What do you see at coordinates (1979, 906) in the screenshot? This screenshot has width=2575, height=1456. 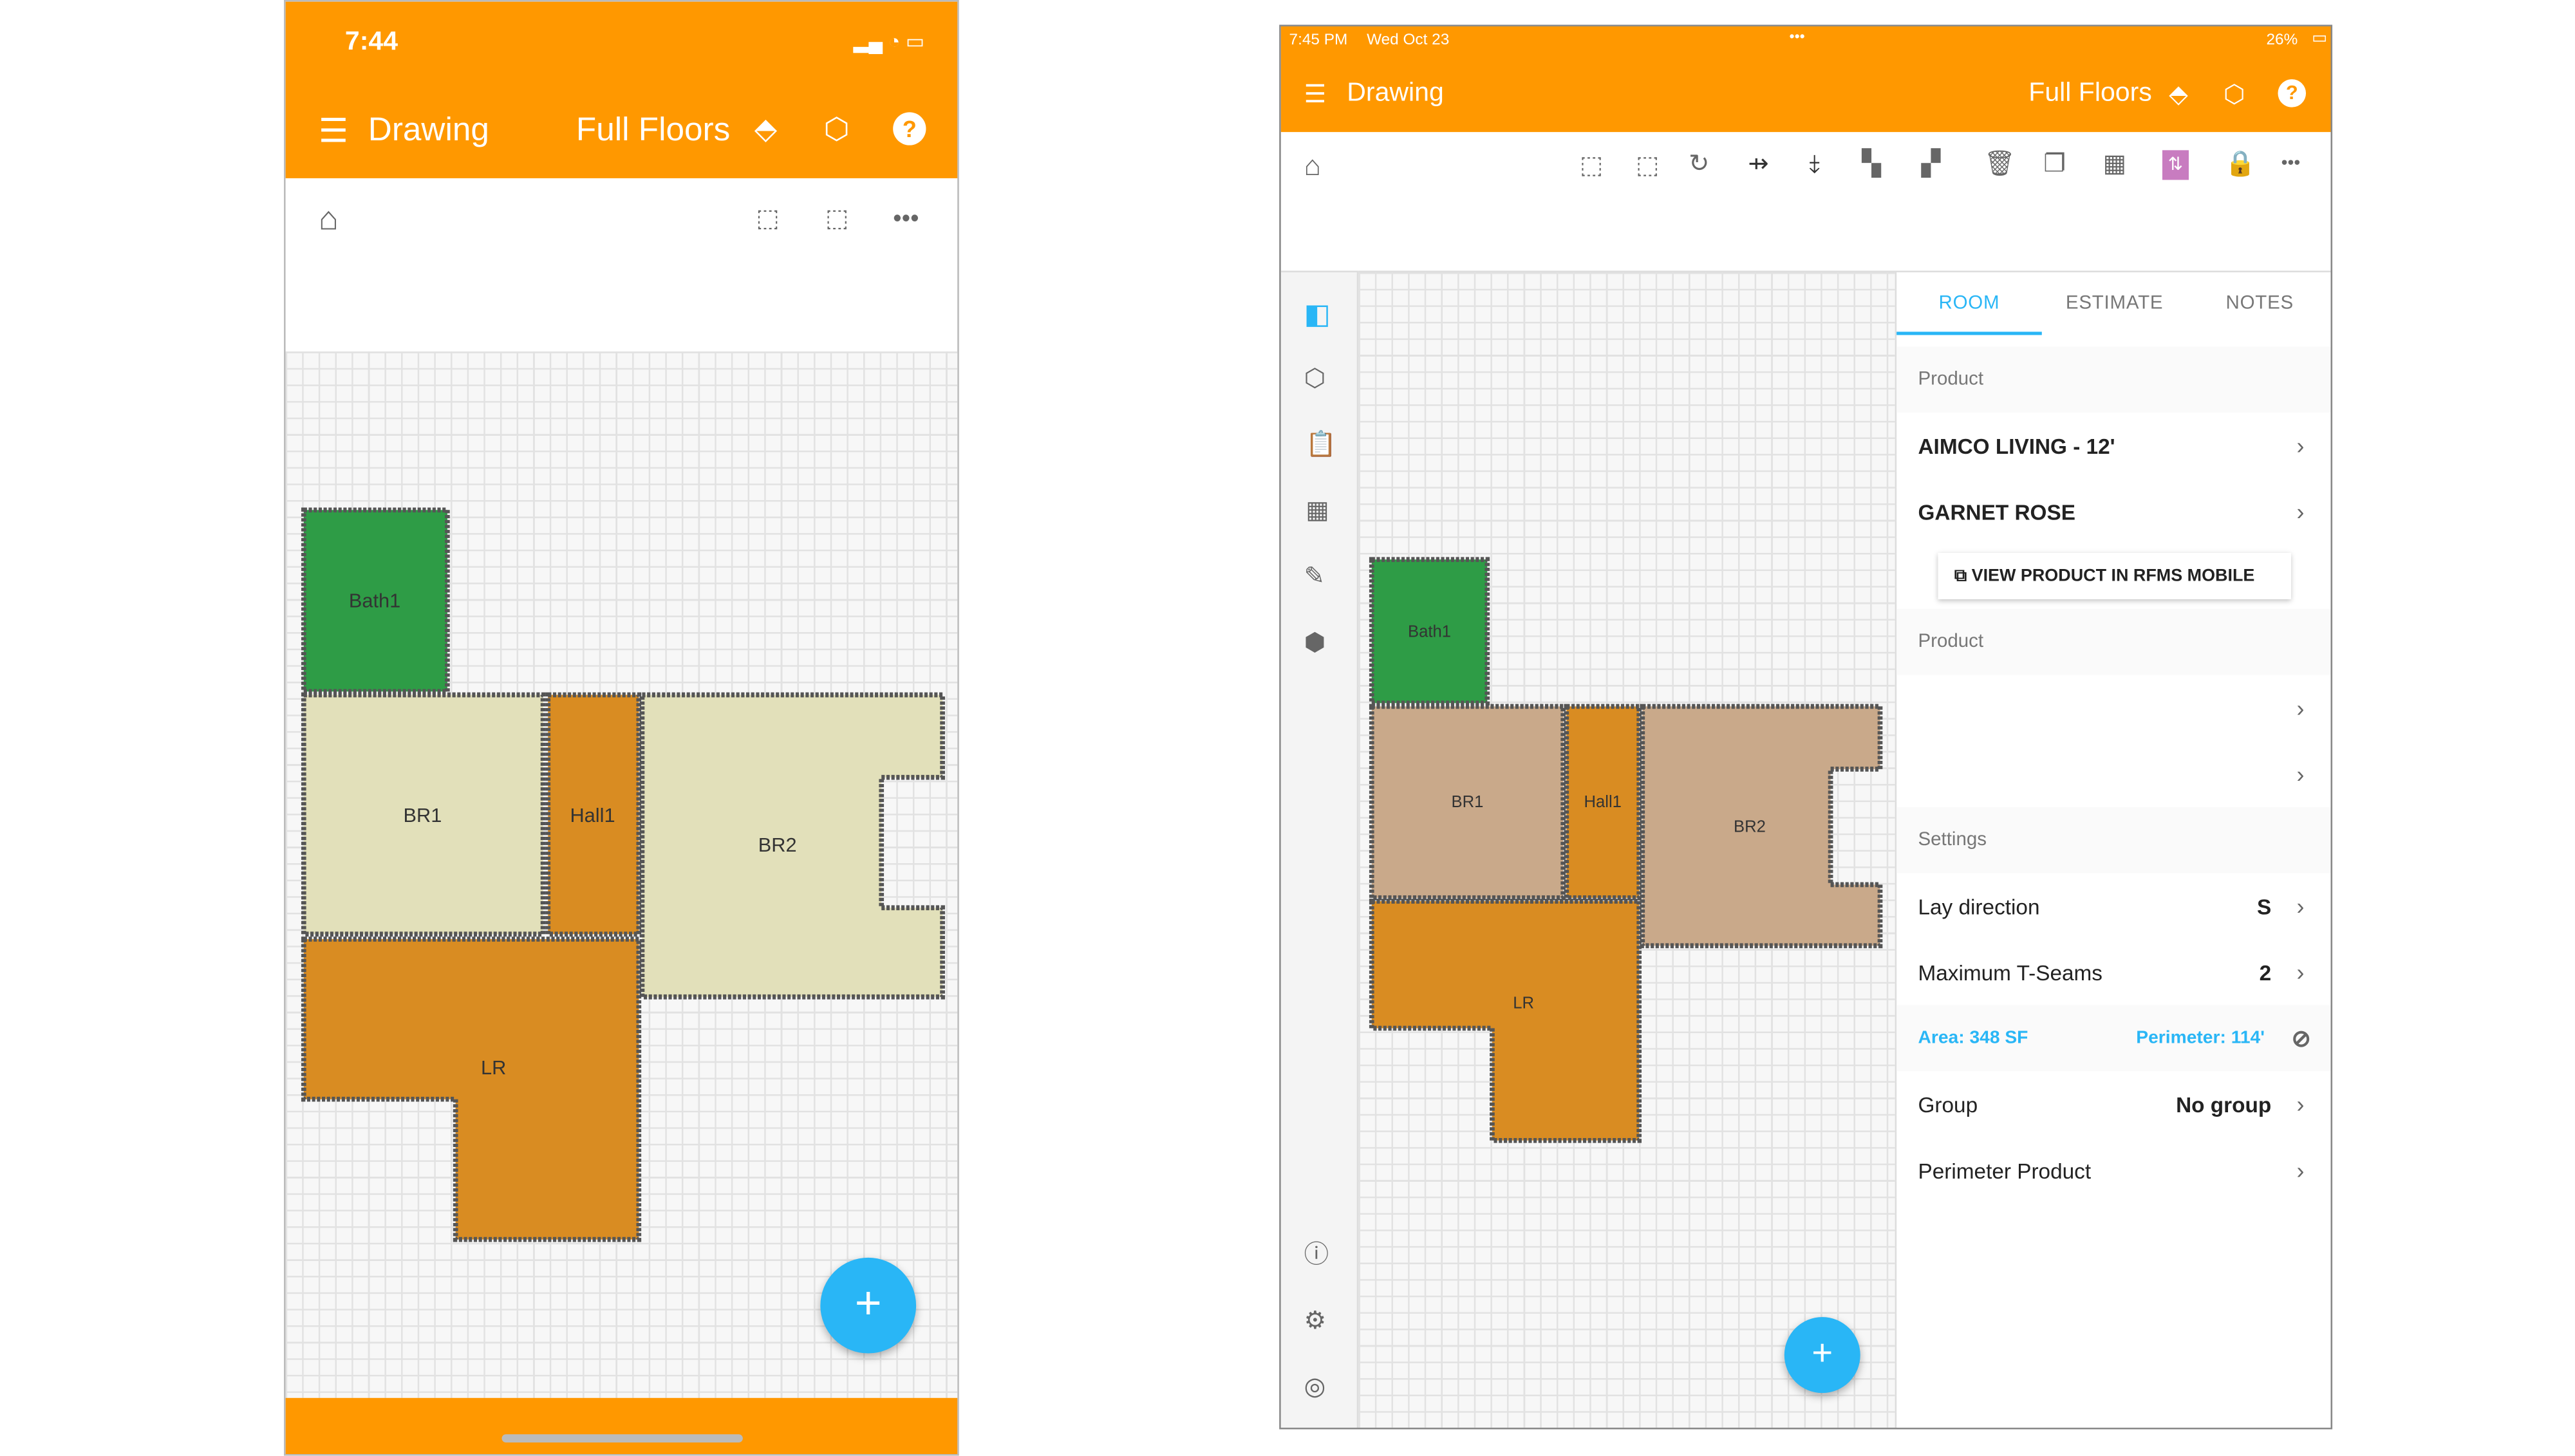 I see `lay-direction-label: Lay direction` at bounding box center [1979, 906].